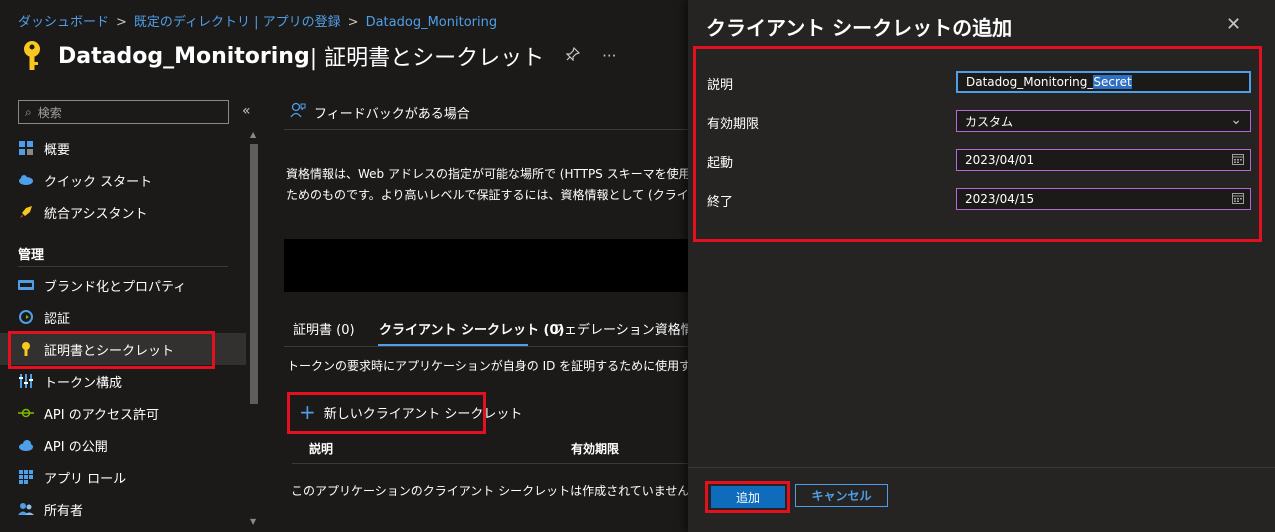 This screenshot has width=1275, height=532. I want to click on feedback-icon, so click(298, 112).